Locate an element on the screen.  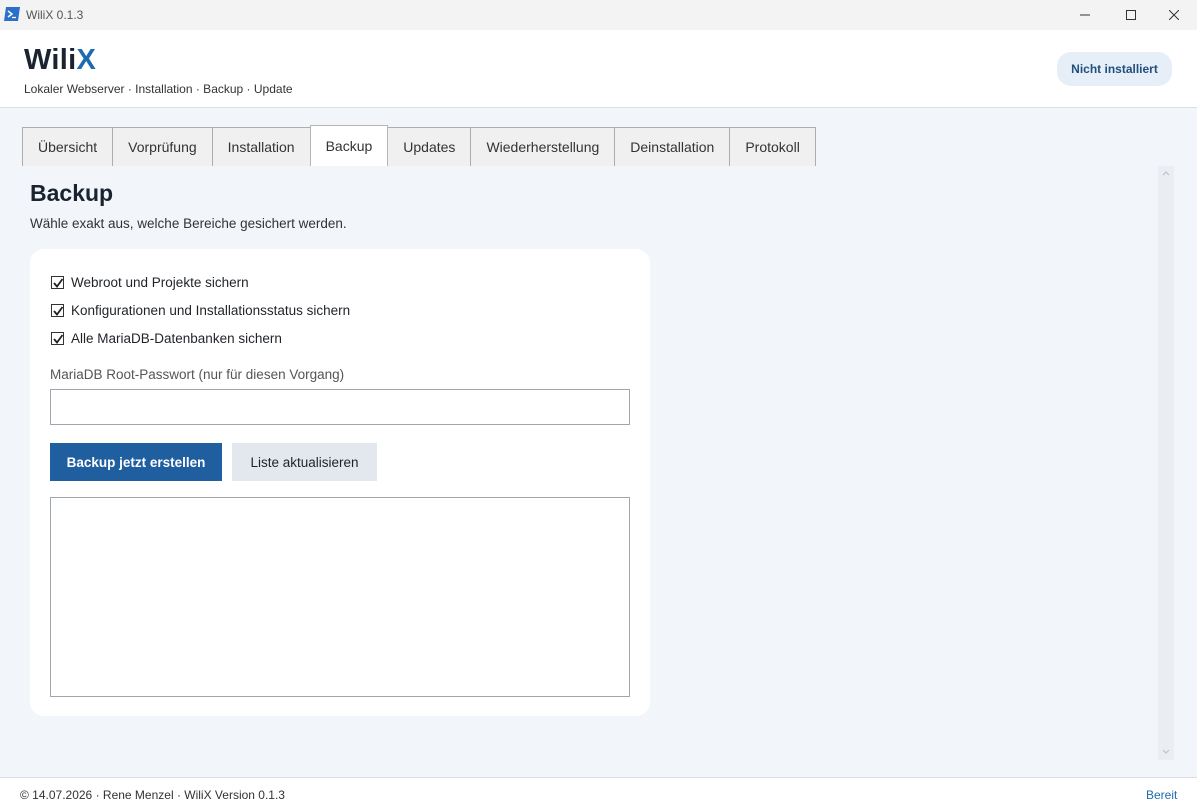
title-bar: WiliX 0.1.3 is located at coordinates (598, 15).